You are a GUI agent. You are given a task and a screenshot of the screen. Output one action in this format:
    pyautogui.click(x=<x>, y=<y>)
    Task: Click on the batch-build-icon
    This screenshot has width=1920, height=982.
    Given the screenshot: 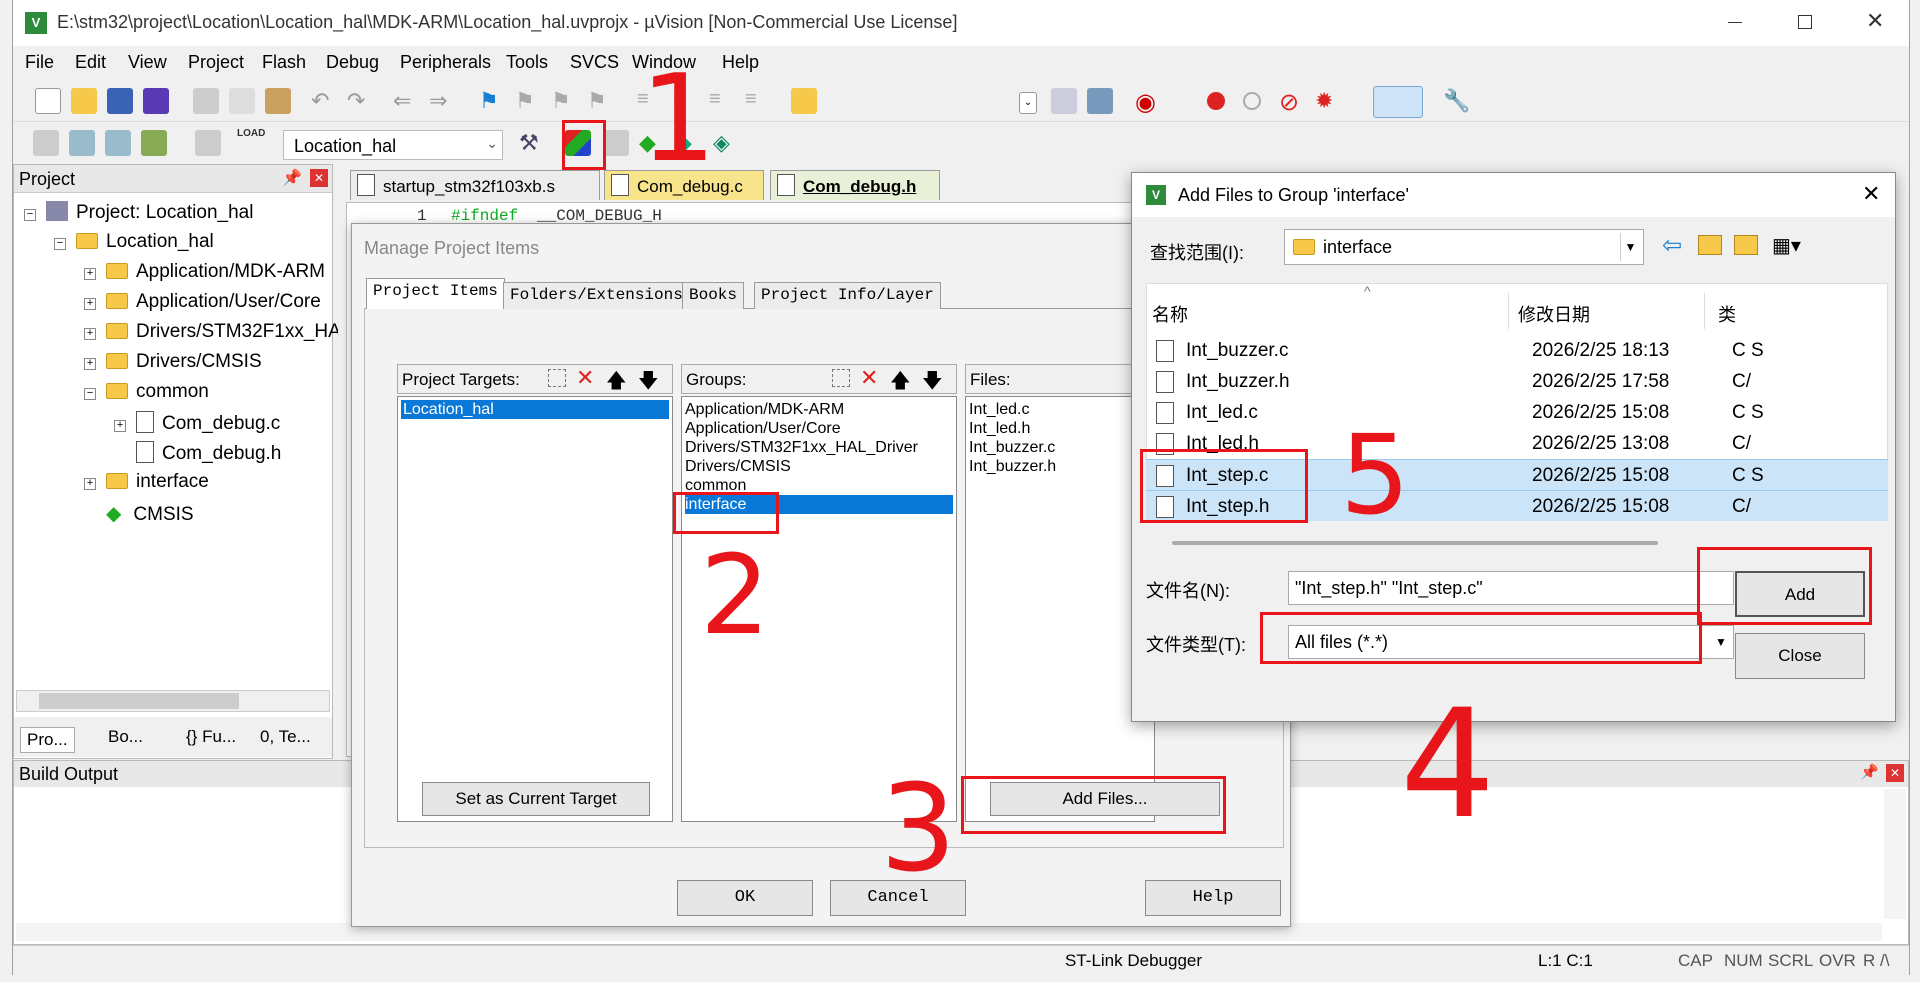 What is the action you would take?
    pyautogui.click(x=154, y=143)
    